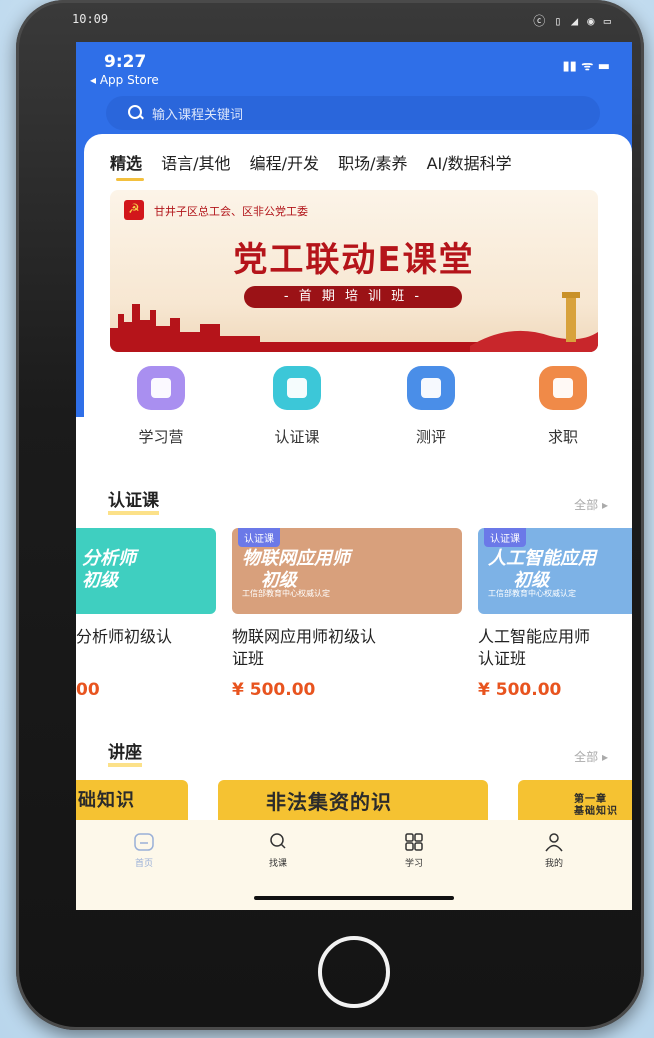  Describe the element at coordinates (469, 163) in the screenshot. I see `tab-ai-data: AI/数据科学` at that location.